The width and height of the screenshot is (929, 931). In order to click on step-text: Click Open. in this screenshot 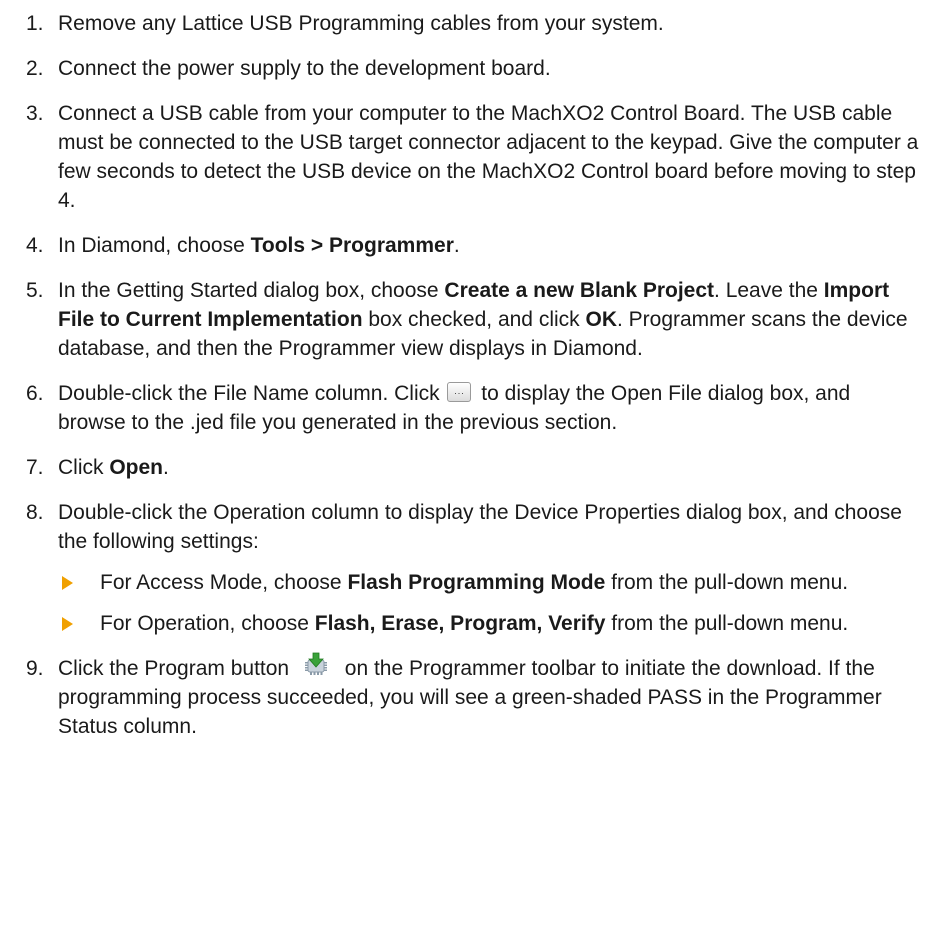, I will do `click(488, 467)`.